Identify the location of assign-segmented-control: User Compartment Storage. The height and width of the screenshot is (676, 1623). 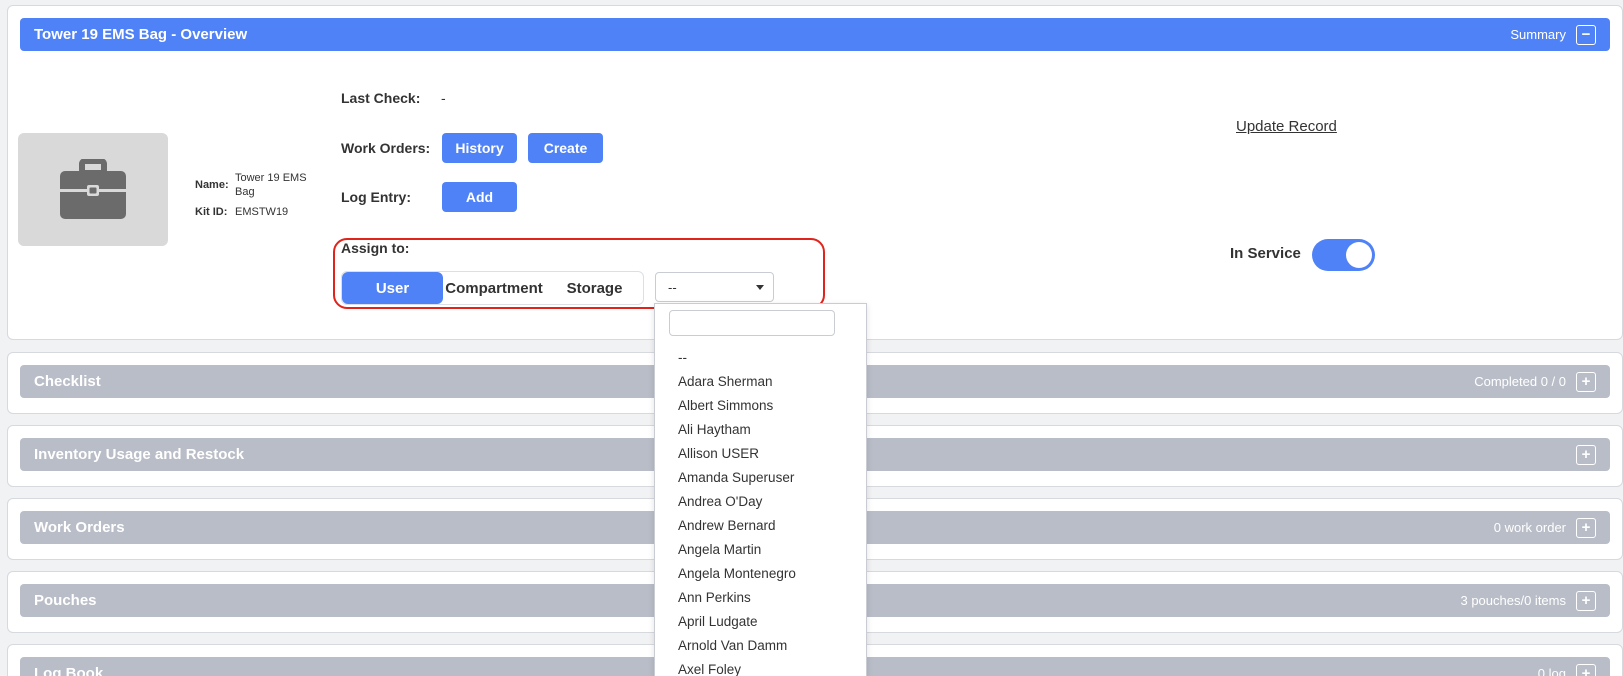
(492, 288).